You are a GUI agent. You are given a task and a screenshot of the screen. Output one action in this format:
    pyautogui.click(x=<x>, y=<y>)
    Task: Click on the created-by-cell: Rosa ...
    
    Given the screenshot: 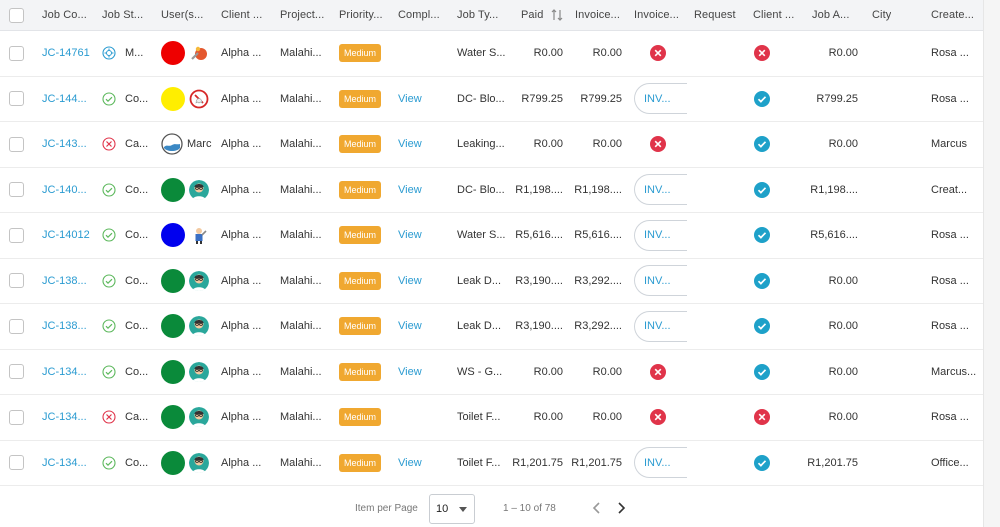 What is the action you would take?
    pyautogui.click(x=950, y=326)
    